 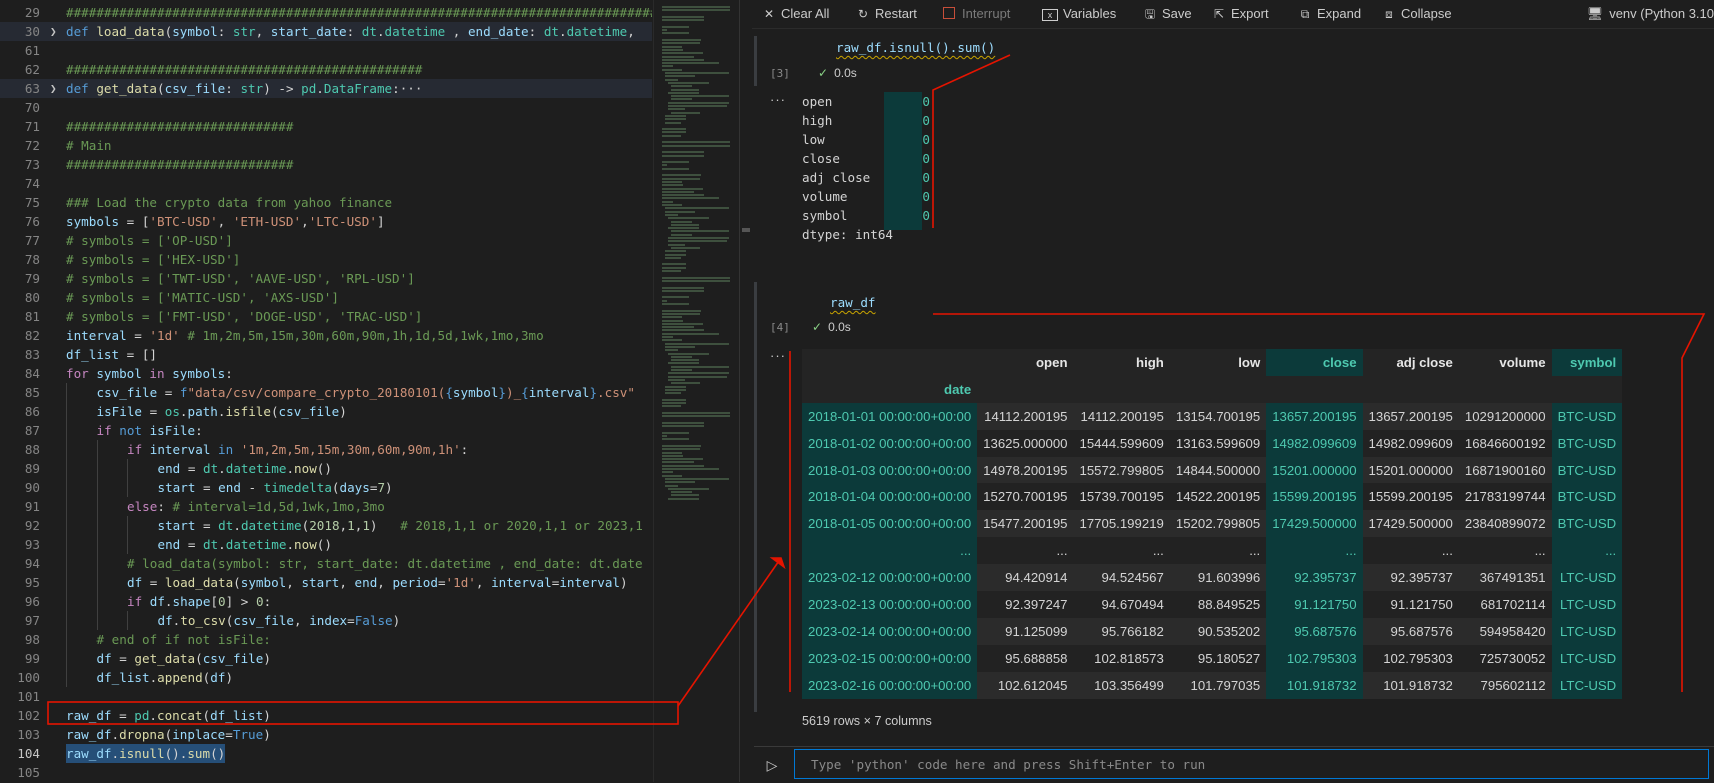 What do you see at coordinates (326, 658) in the screenshot?
I see `code-line: 99 df = get_data(csv_file)` at bounding box center [326, 658].